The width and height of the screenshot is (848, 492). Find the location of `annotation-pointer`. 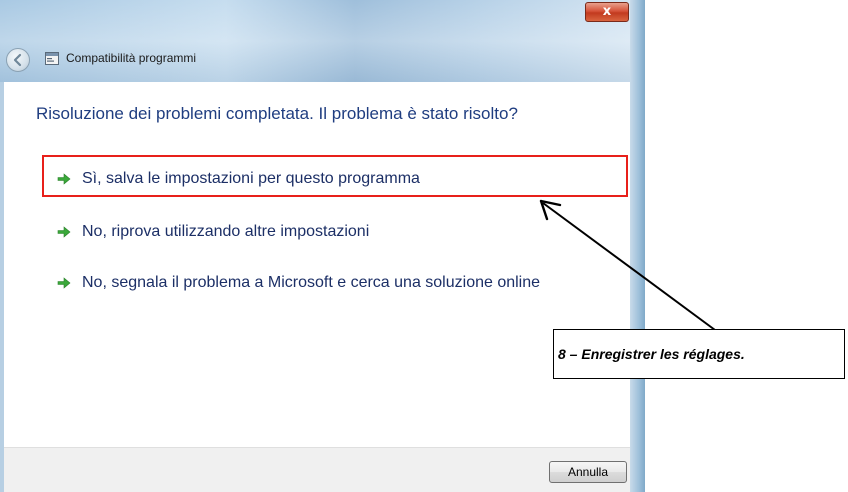

annotation-pointer is located at coordinates (627, 265).